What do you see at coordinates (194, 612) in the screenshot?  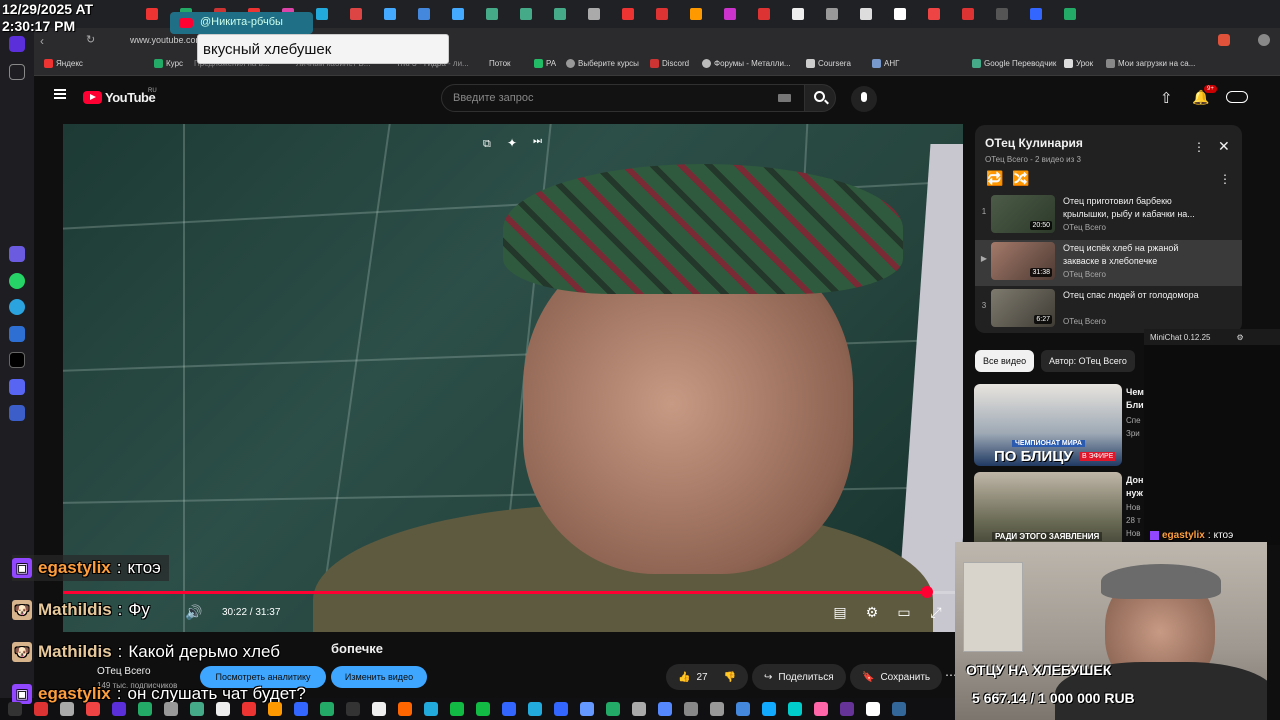 I see `volume-icon: 🔊` at bounding box center [194, 612].